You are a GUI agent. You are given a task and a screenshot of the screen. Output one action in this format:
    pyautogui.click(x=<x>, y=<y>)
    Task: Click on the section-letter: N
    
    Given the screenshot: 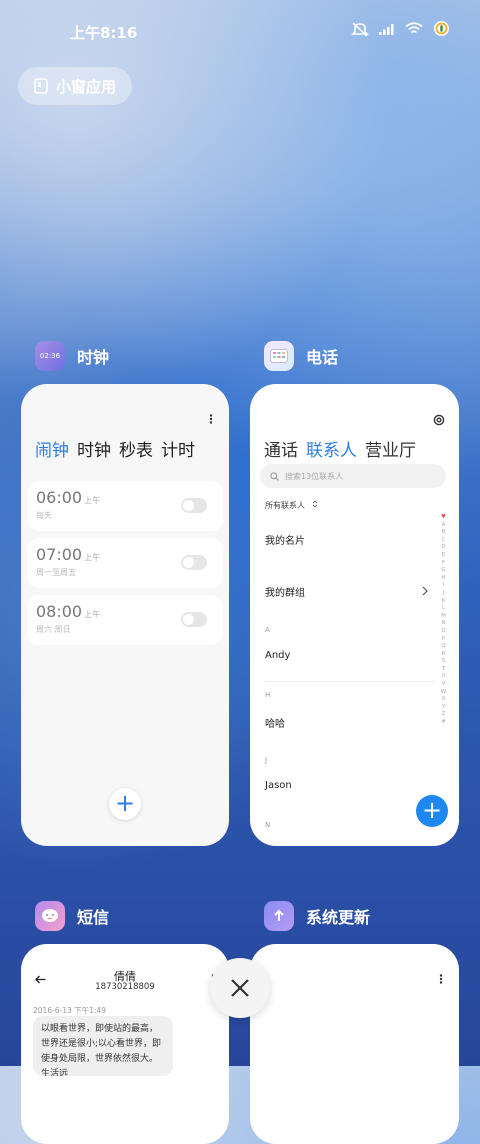 What is the action you would take?
    pyautogui.click(x=268, y=825)
    